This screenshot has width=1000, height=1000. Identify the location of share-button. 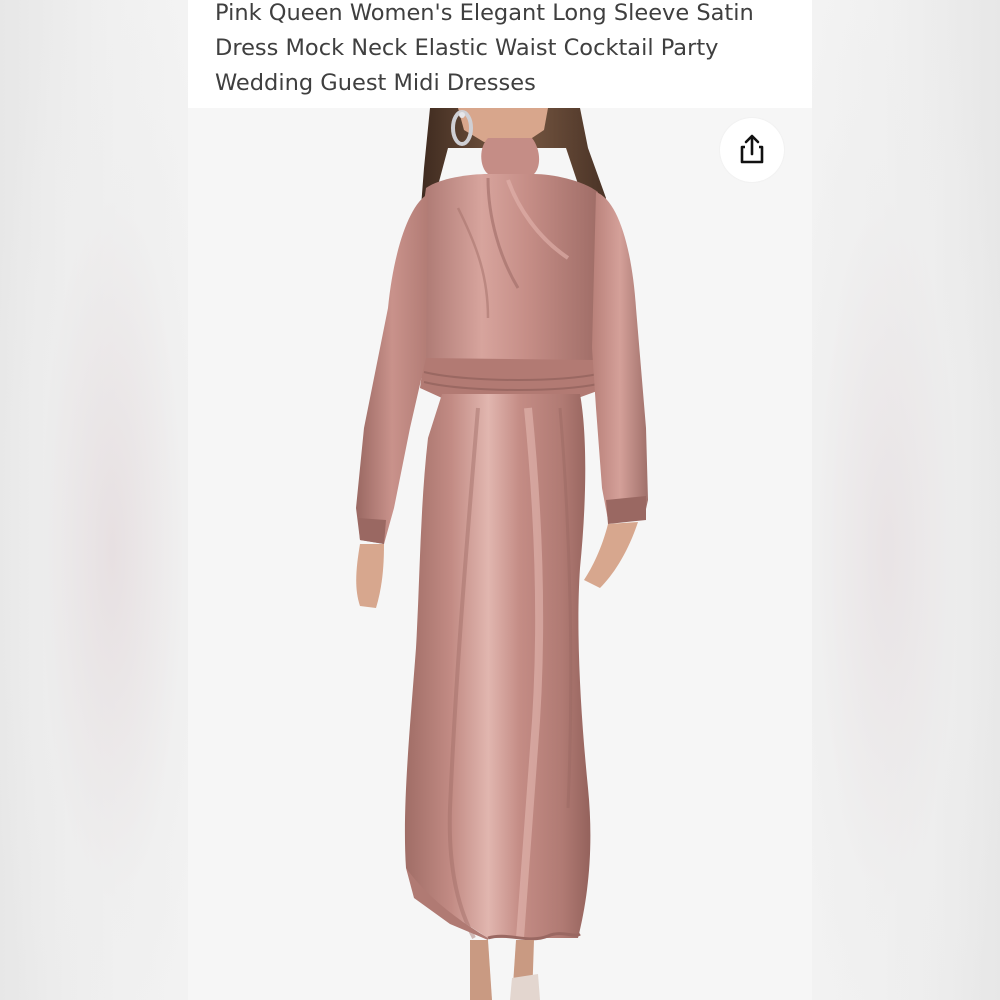
(752, 150).